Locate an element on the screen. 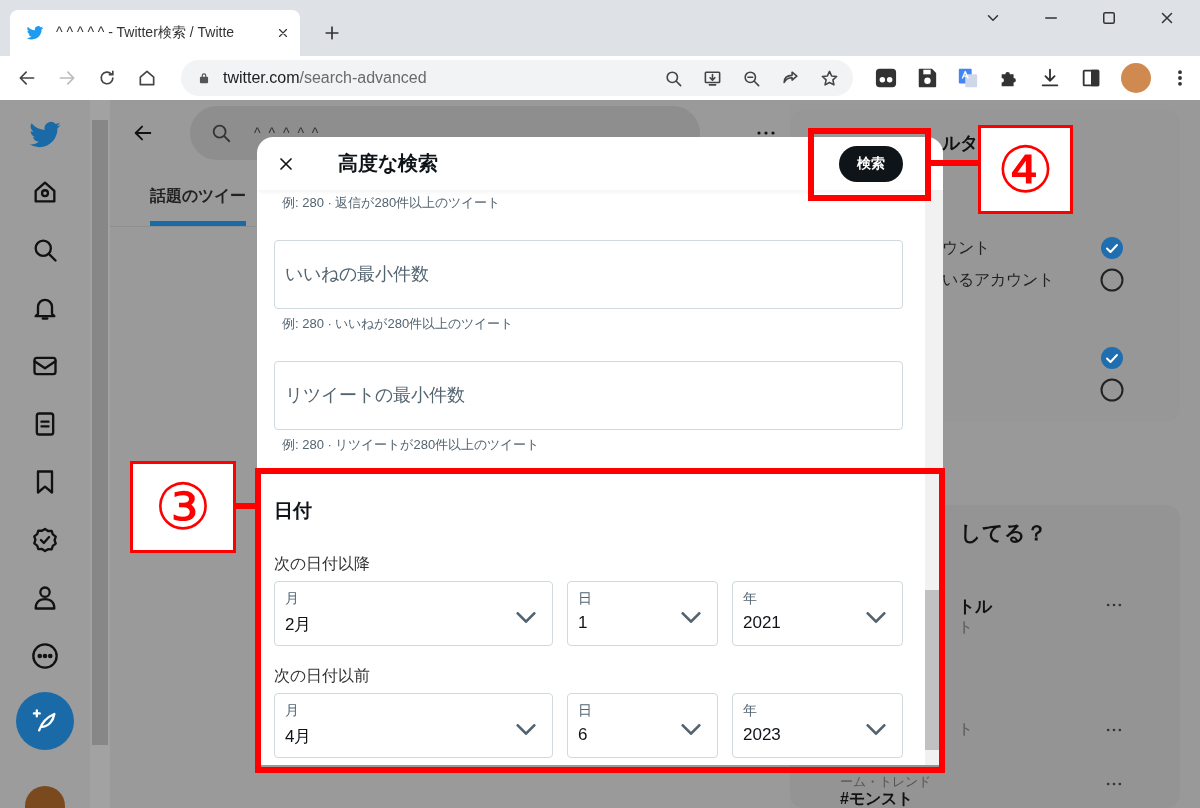  browser-tab: ^ ^ ^ ^ ^ - Twitter検索 / Twitte is located at coordinates (155, 33).